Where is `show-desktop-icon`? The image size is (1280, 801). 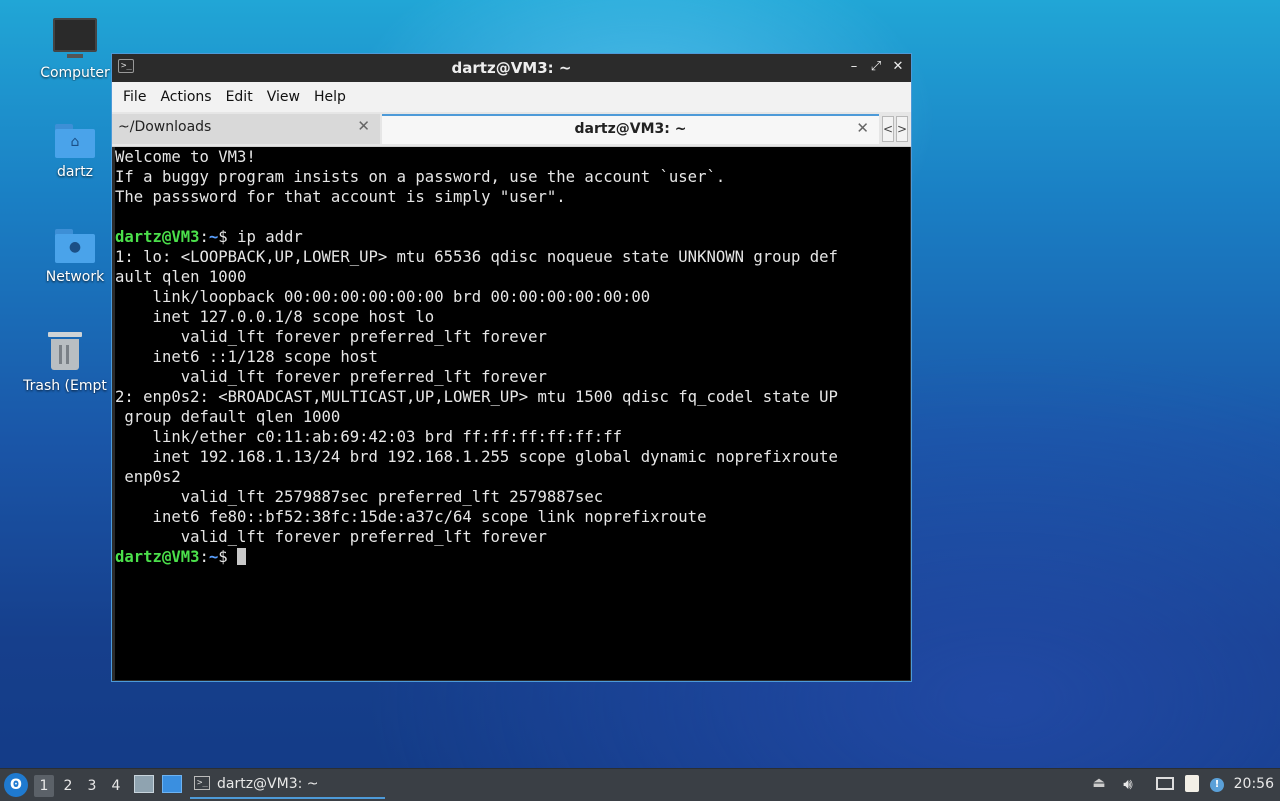
show-desktop-icon is located at coordinates (172, 784).